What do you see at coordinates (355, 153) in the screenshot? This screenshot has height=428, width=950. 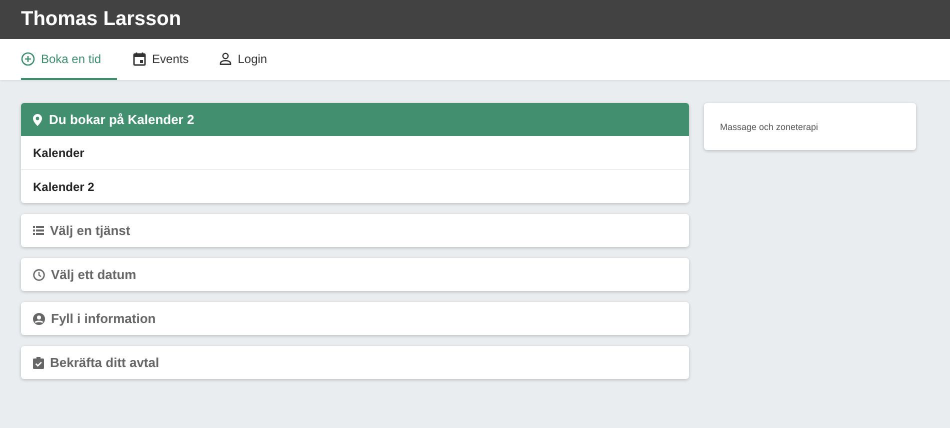 I see `calendar-option: Kalender` at bounding box center [355, 153].